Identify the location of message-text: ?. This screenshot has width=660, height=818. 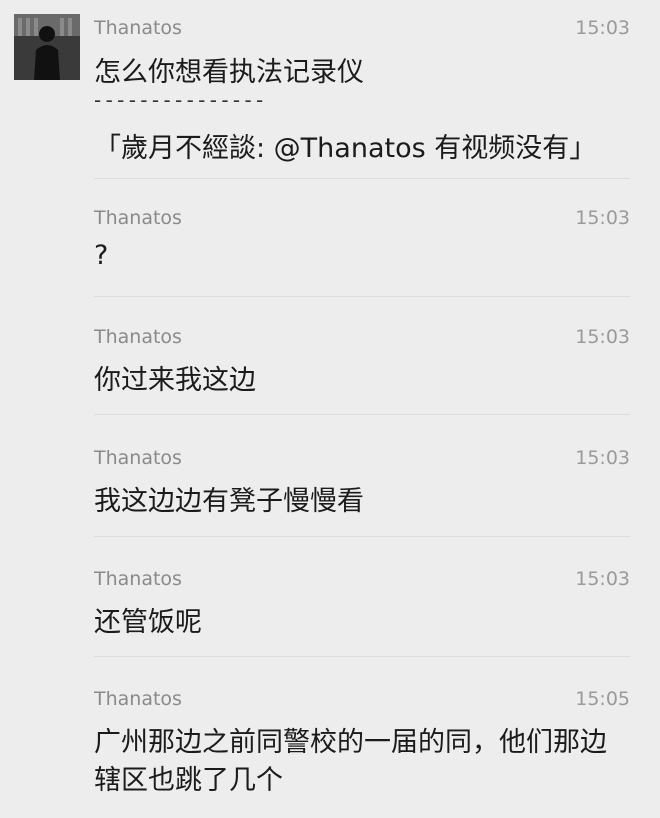
(101, 255).